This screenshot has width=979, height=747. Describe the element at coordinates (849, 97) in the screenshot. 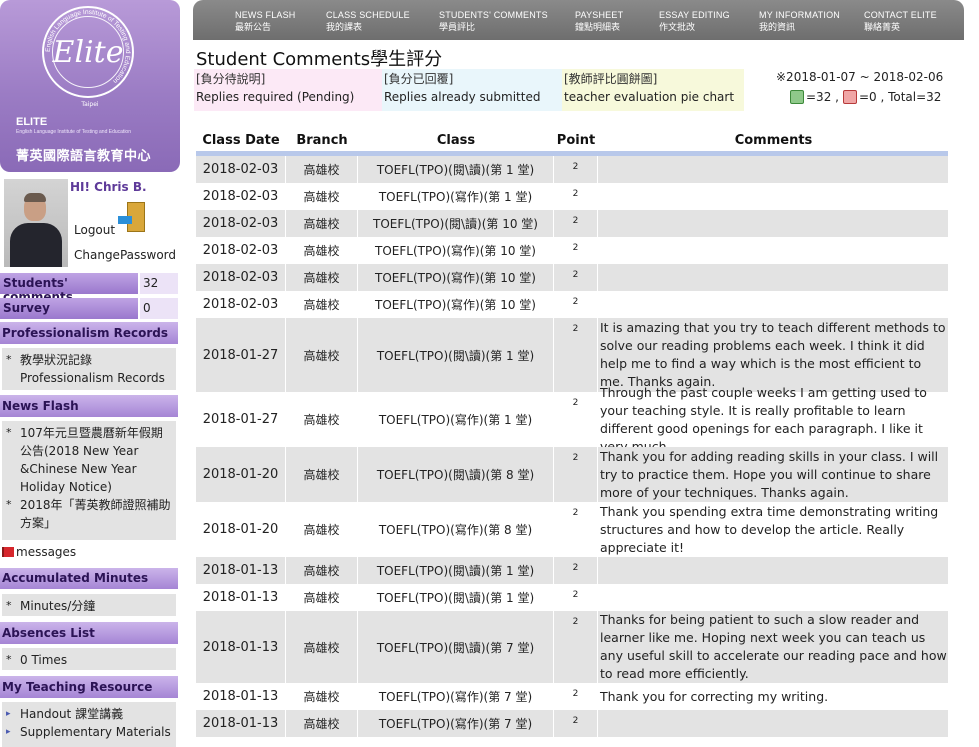

I see `thumbs-down-icon` at that location.